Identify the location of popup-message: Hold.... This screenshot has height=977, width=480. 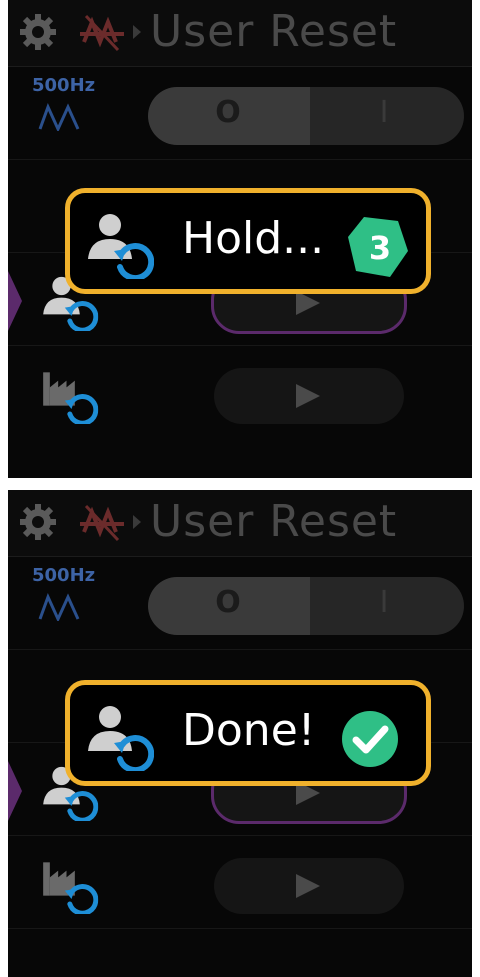
(253, 238).